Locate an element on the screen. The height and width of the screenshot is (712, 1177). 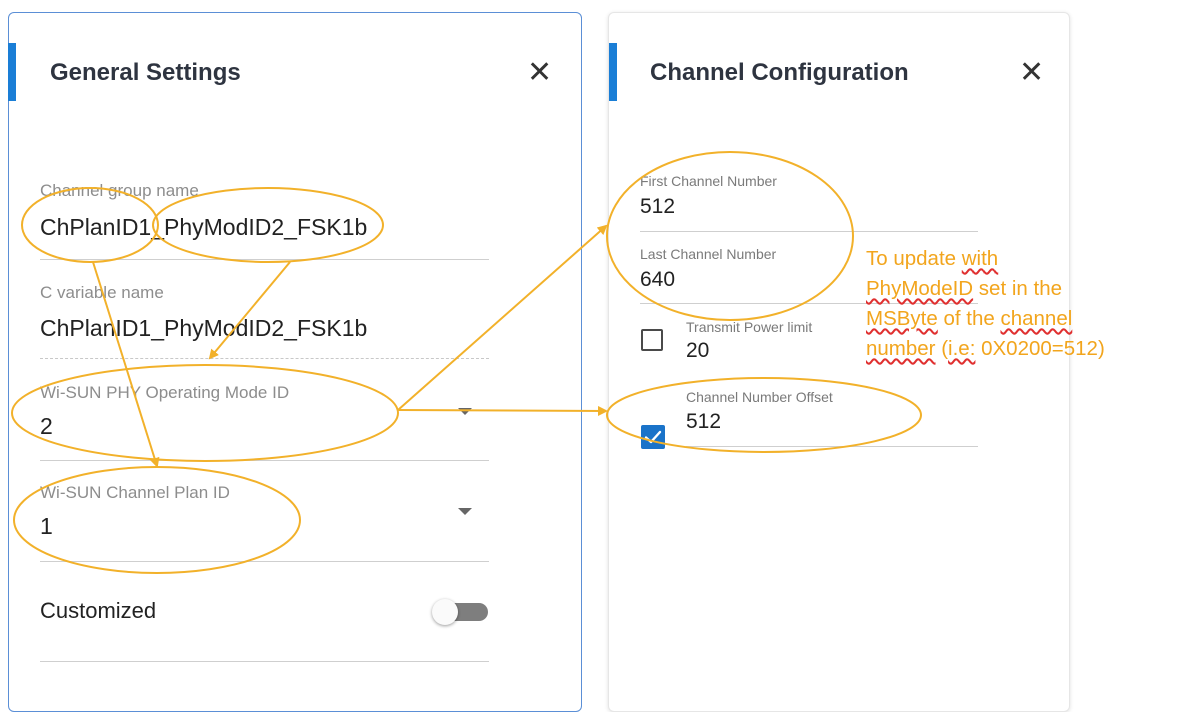
channel-group-name-input: ChPlanID1_PhyModID2_FSK1b is located at coordinates (203, 227).